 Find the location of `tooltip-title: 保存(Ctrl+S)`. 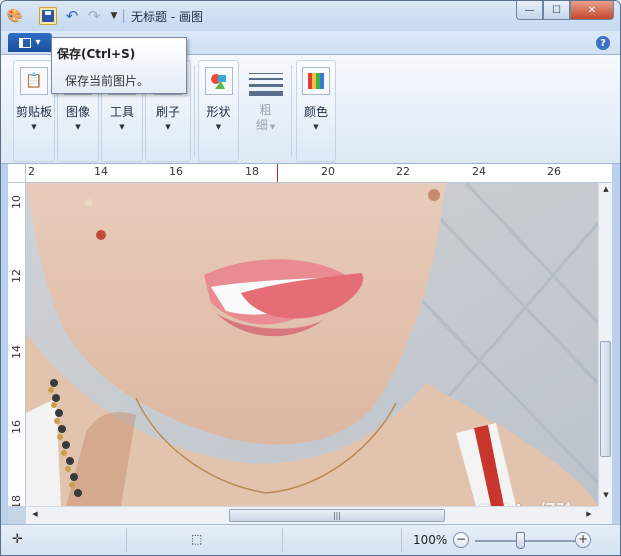

tooltip-title: 保存(Ctrl+S) is located at coordinates (96, 54).